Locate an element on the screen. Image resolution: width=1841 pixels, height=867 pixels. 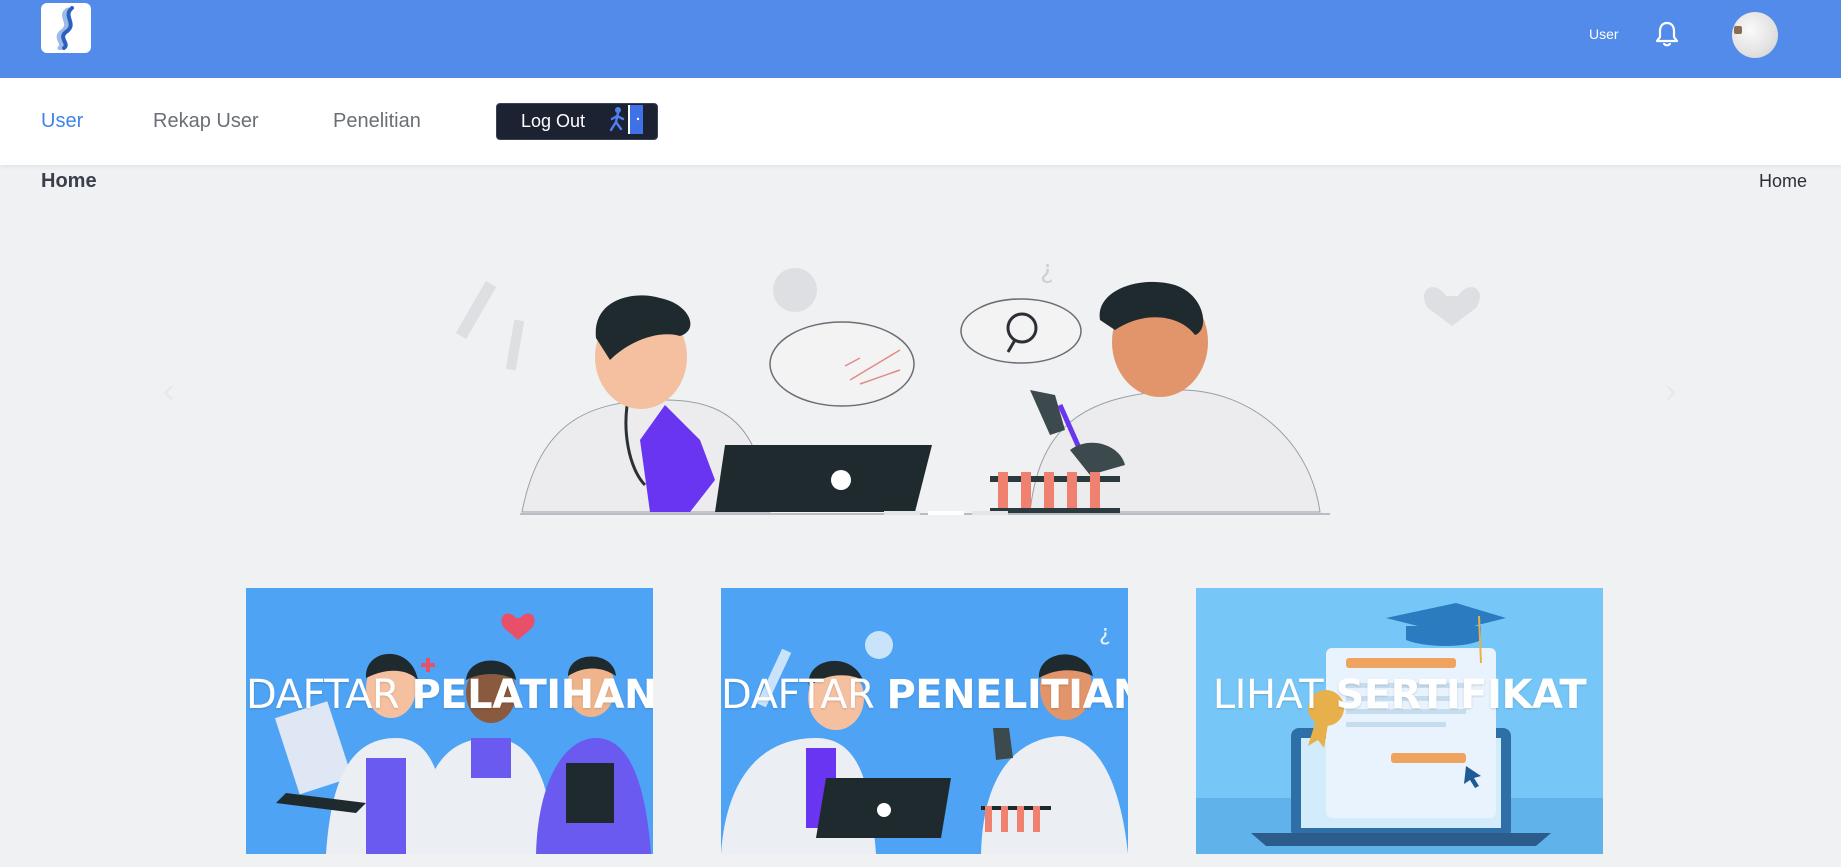
page-title: Home is located at coordinates (69, 181).